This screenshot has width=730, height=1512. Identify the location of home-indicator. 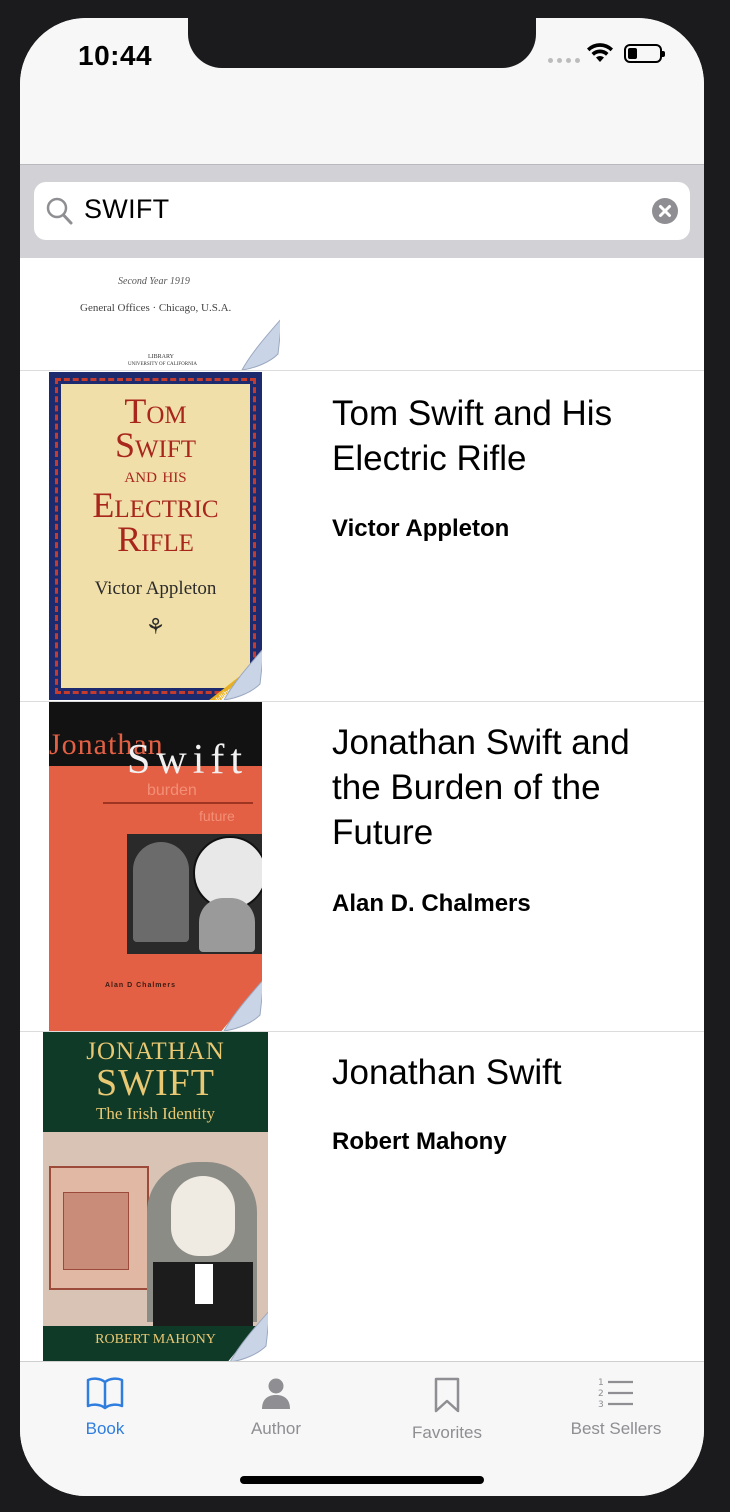
(362, 1480).